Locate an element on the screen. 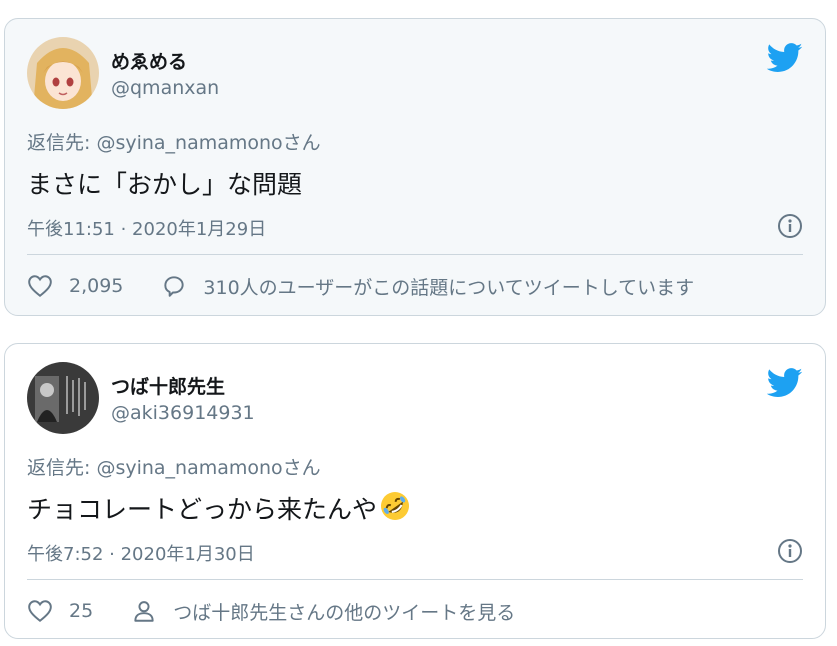 Image resolution: width=837 pixels, height=646 pixels. tweet-actions: 2,095 310人のユーザーがこの話題についてツイートしています is located at coordinates (360, 286).